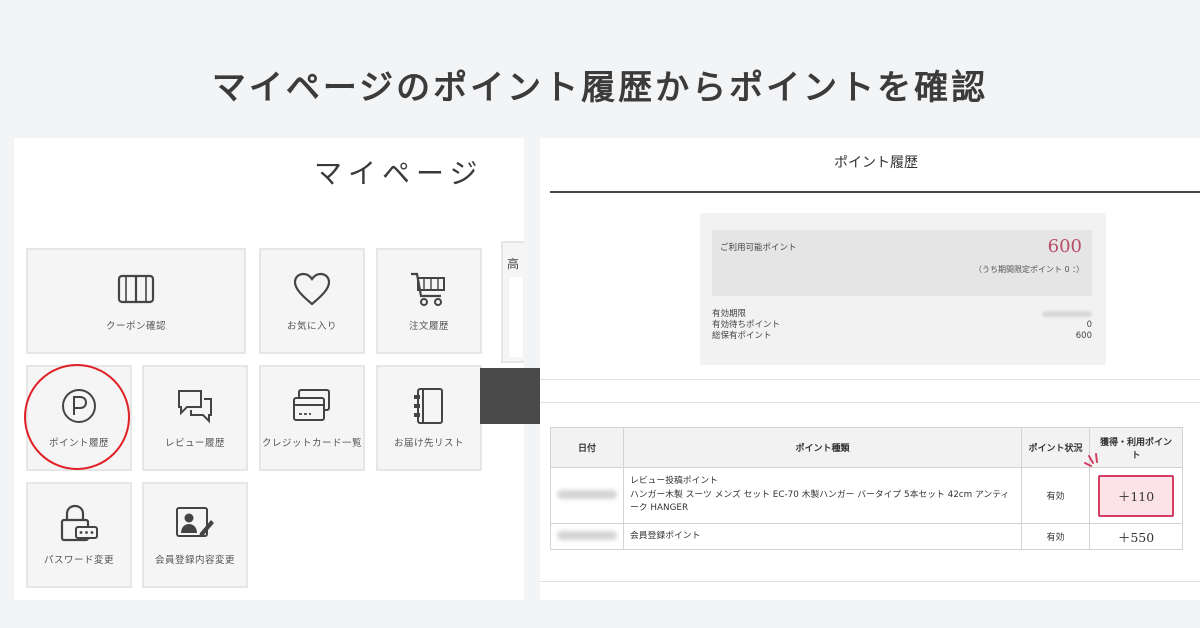 The width and height of the screenshot is (1200, 628). I want to click on pending-value: 0, so click(1089, 325).